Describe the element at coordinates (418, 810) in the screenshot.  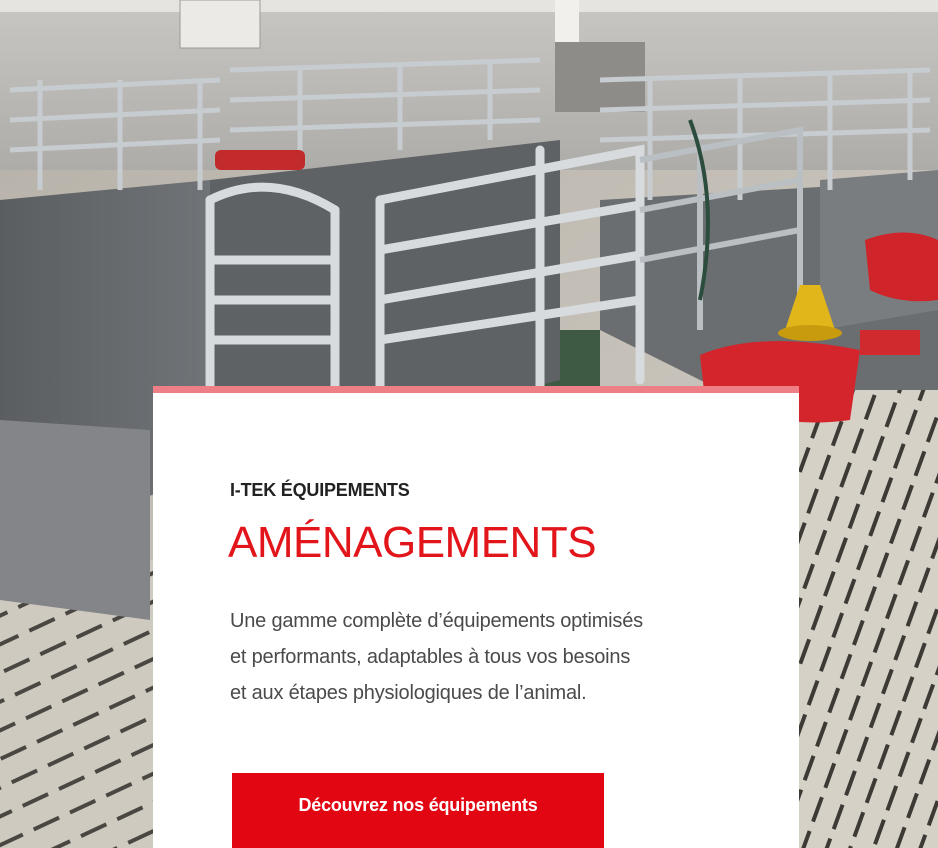
I see `discover-equipment-button: Découvrez nos équipements` at that location.